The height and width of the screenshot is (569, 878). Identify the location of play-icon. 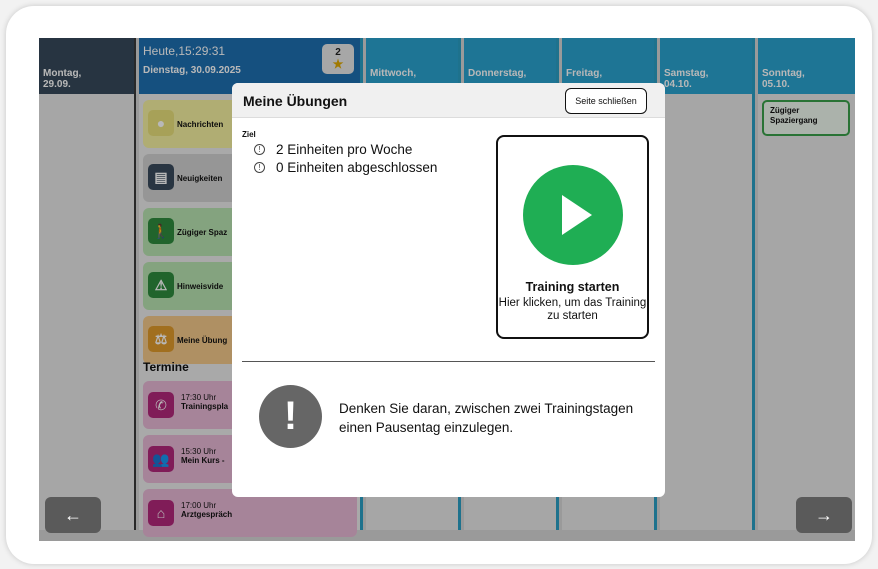
(573, 215).